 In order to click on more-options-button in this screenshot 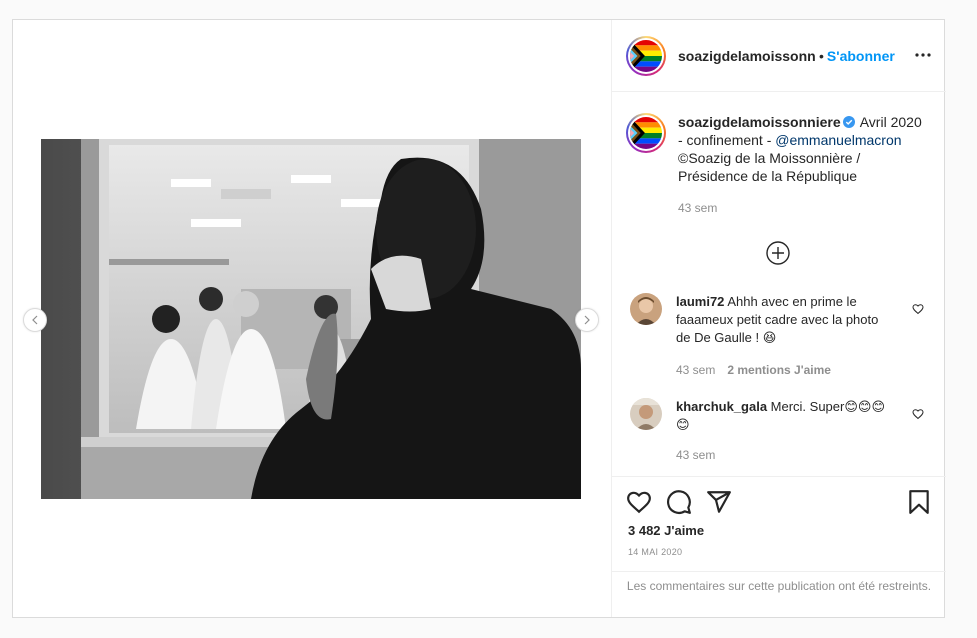, I will do `click(923, 55)`.